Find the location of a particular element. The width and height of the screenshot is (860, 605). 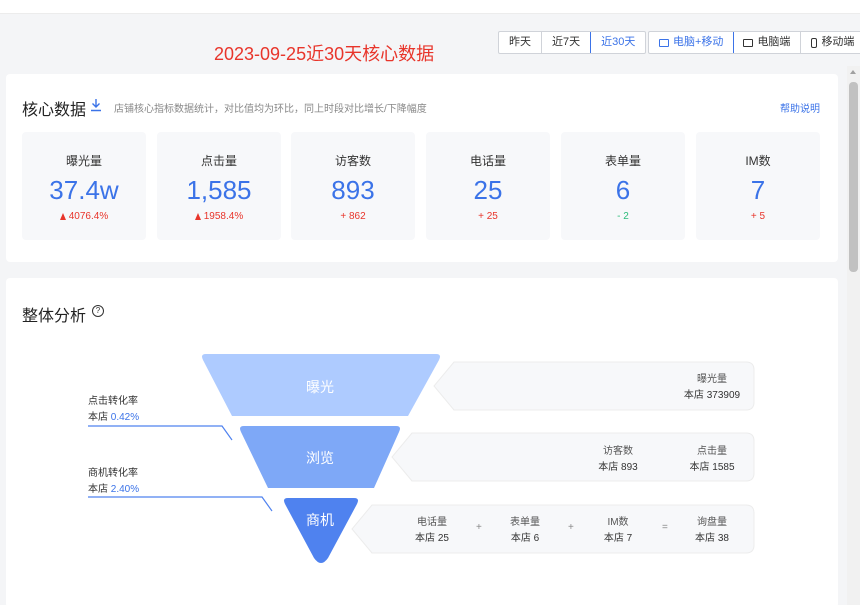

metric-change: - 2 is located at coordinates (623, 216).